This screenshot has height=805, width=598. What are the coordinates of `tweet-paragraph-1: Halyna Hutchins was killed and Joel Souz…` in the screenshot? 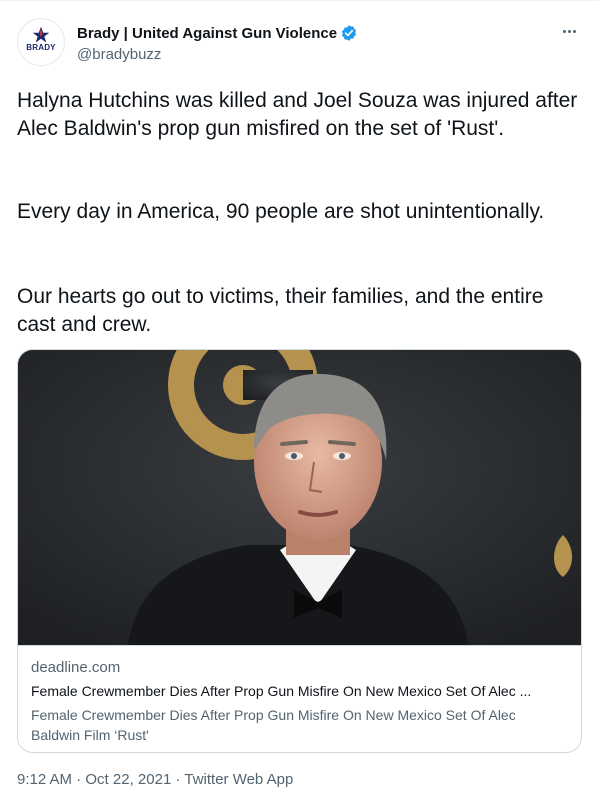 It's located at (297, 114).